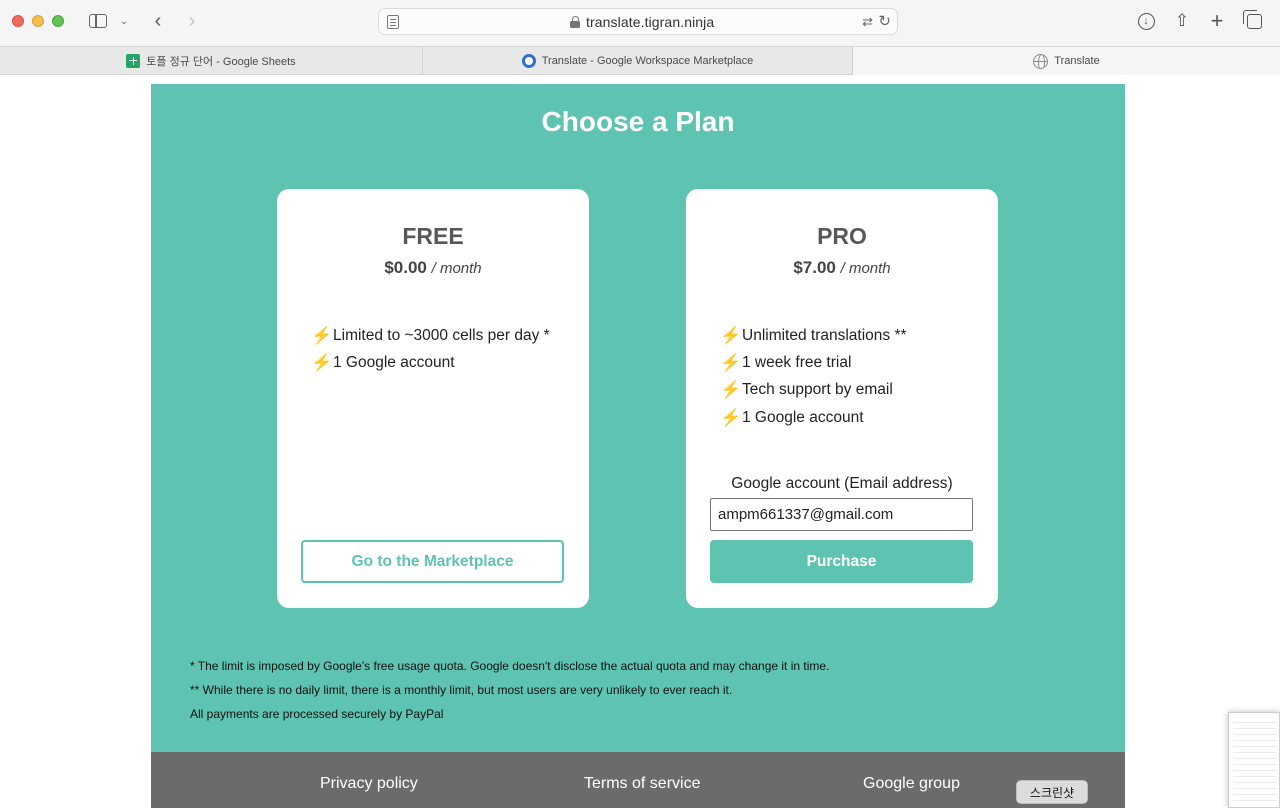 The height and width of the screenshot is (808, 1280). Describe the element at coordinates (1254, 760) in the screenshot. I see `screenshot-thumbnail` at that location.